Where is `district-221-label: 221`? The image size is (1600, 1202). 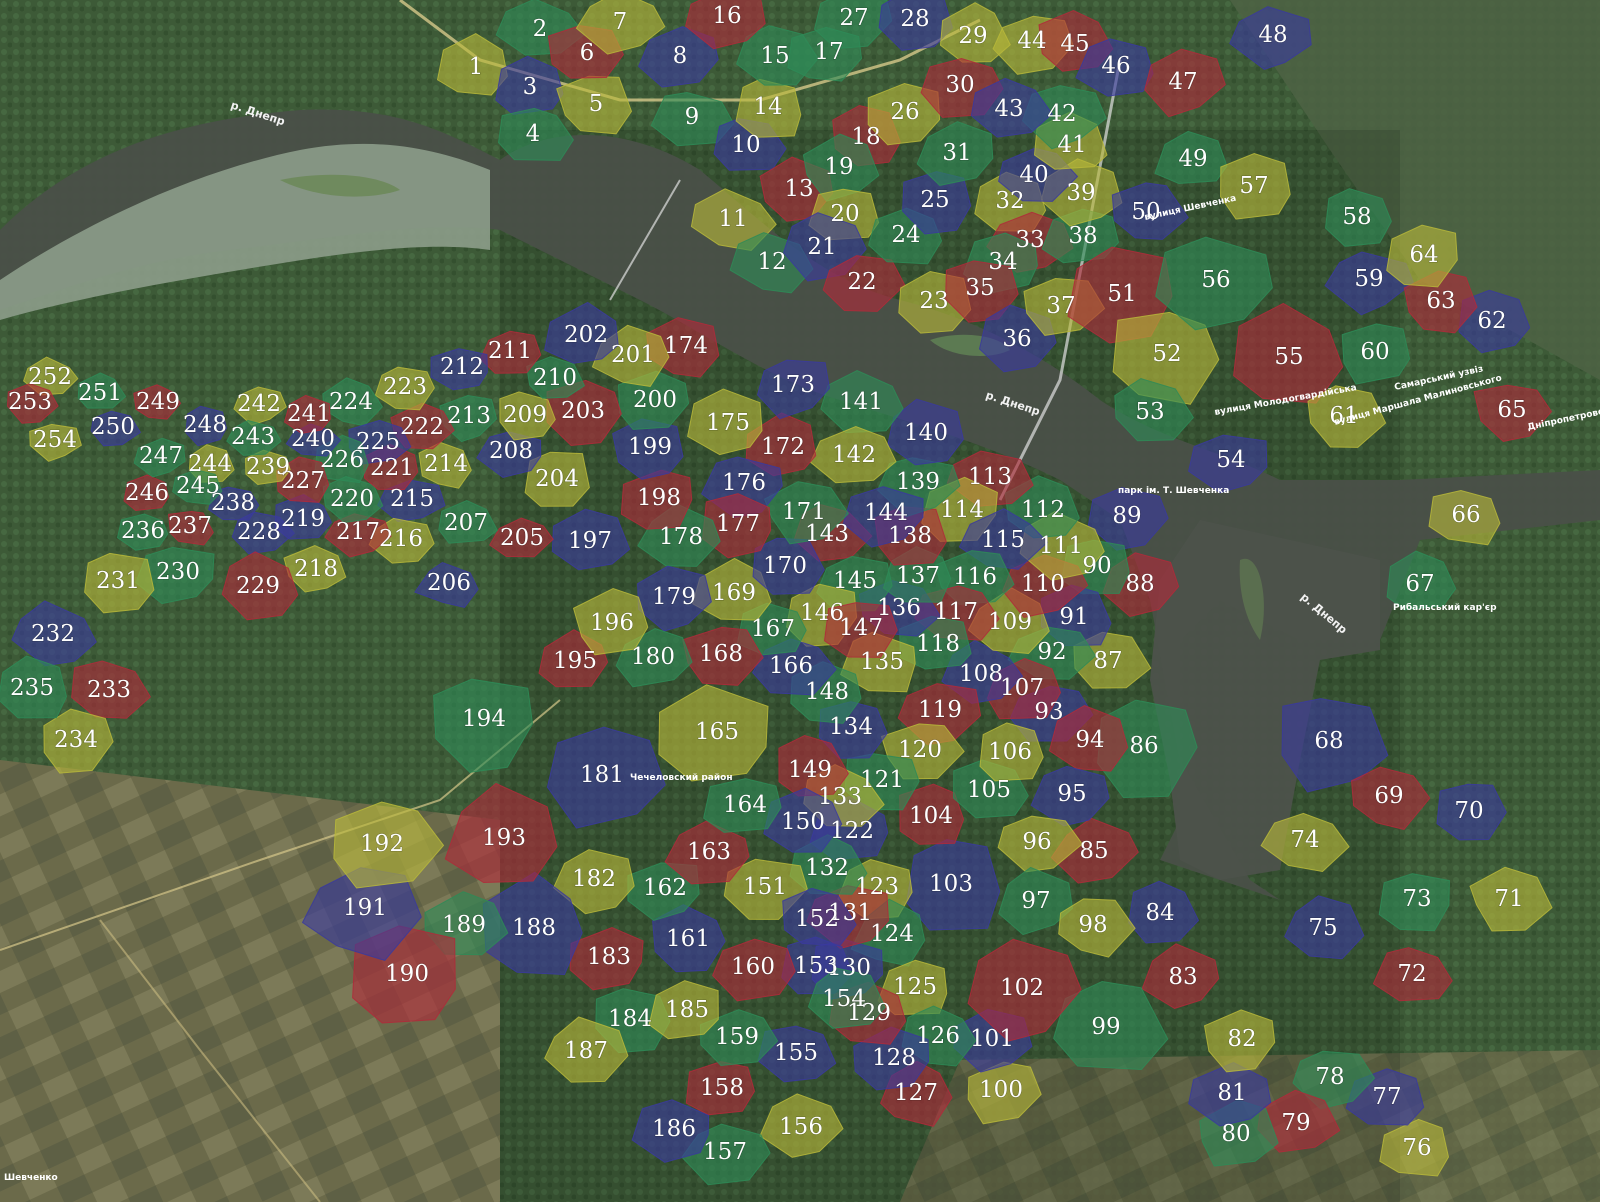
district-221-label: 221 is located at coordinates (392, 468).